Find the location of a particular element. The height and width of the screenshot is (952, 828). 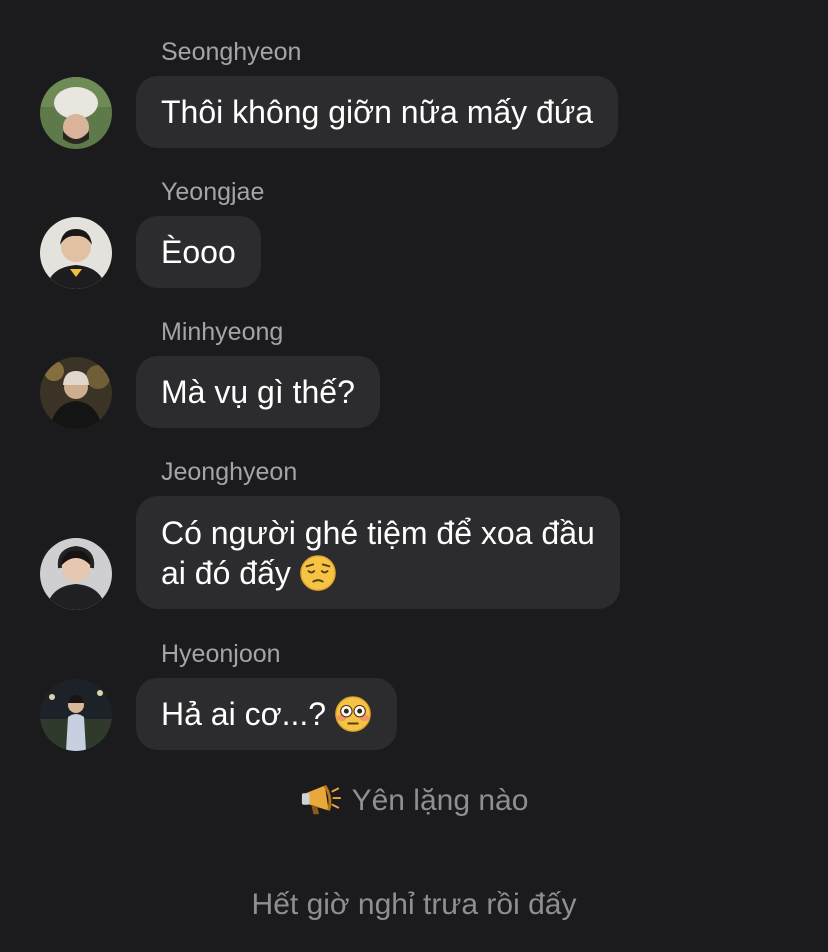

message-bubble: Hả ai cơ...? is located at coordinates (267, 714).